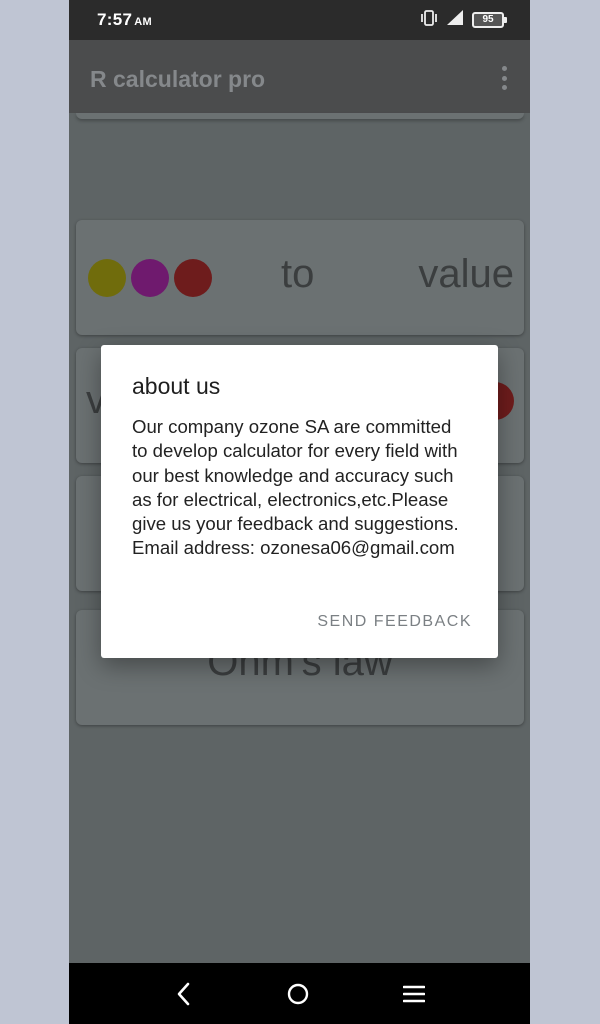 This screenshot has height=1024, width=600. What do you see at coordinates (107, 278) in the screenshot?
I see `yellow-band-icon` at bounding box center [107, 278].